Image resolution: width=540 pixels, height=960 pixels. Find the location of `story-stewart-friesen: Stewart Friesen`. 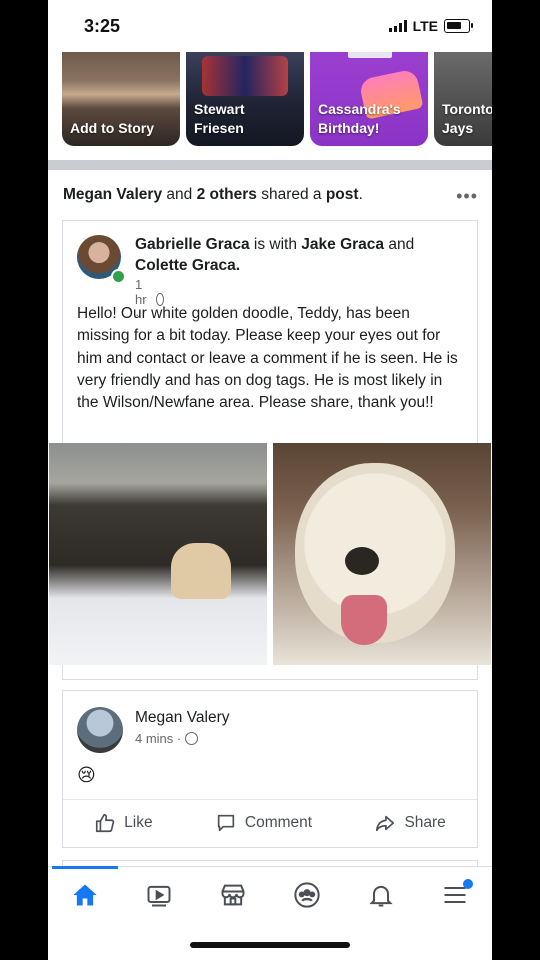

story-stewart-friesen: Stewart Friesen is located at coordinates (245, 99).